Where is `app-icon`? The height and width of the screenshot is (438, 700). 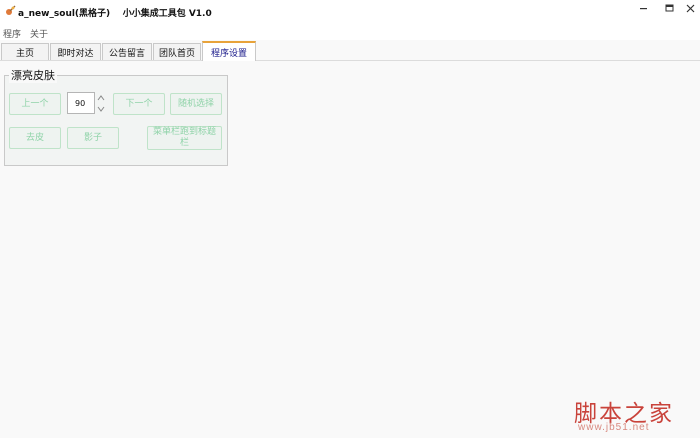
app-icon is located at coordinates (11, 10).